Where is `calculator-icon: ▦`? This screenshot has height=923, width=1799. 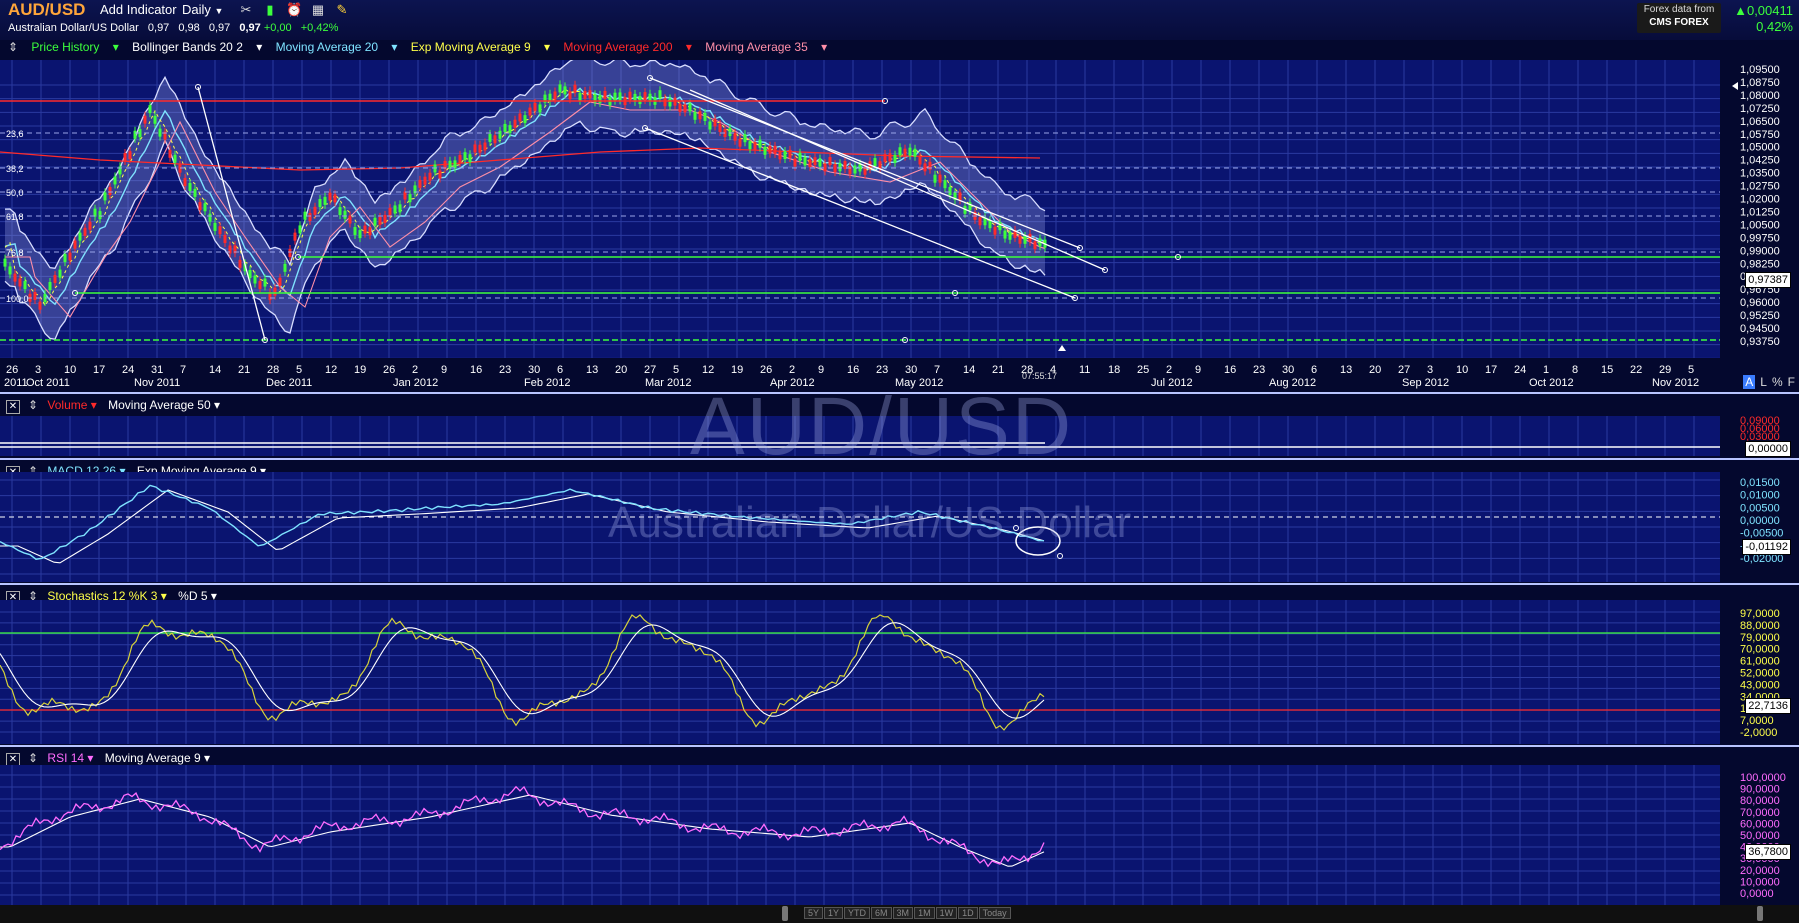
calculator-icon: ▦ is located at coordinates (318, 10).